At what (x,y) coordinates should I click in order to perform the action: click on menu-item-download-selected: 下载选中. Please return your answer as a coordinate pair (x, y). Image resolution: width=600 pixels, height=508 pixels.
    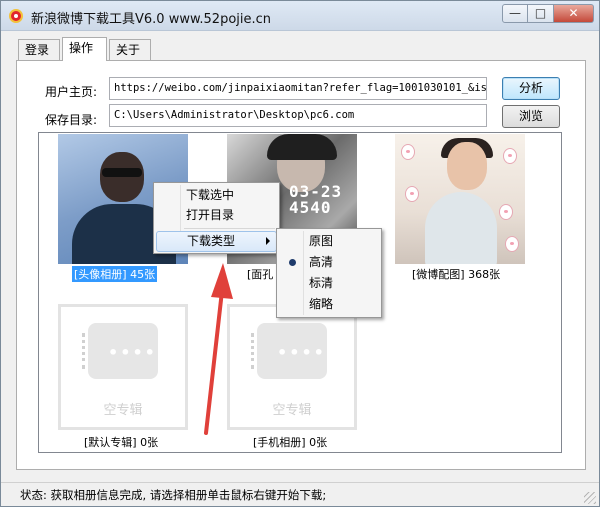
    Looking at the image, I should click on (216, 195).